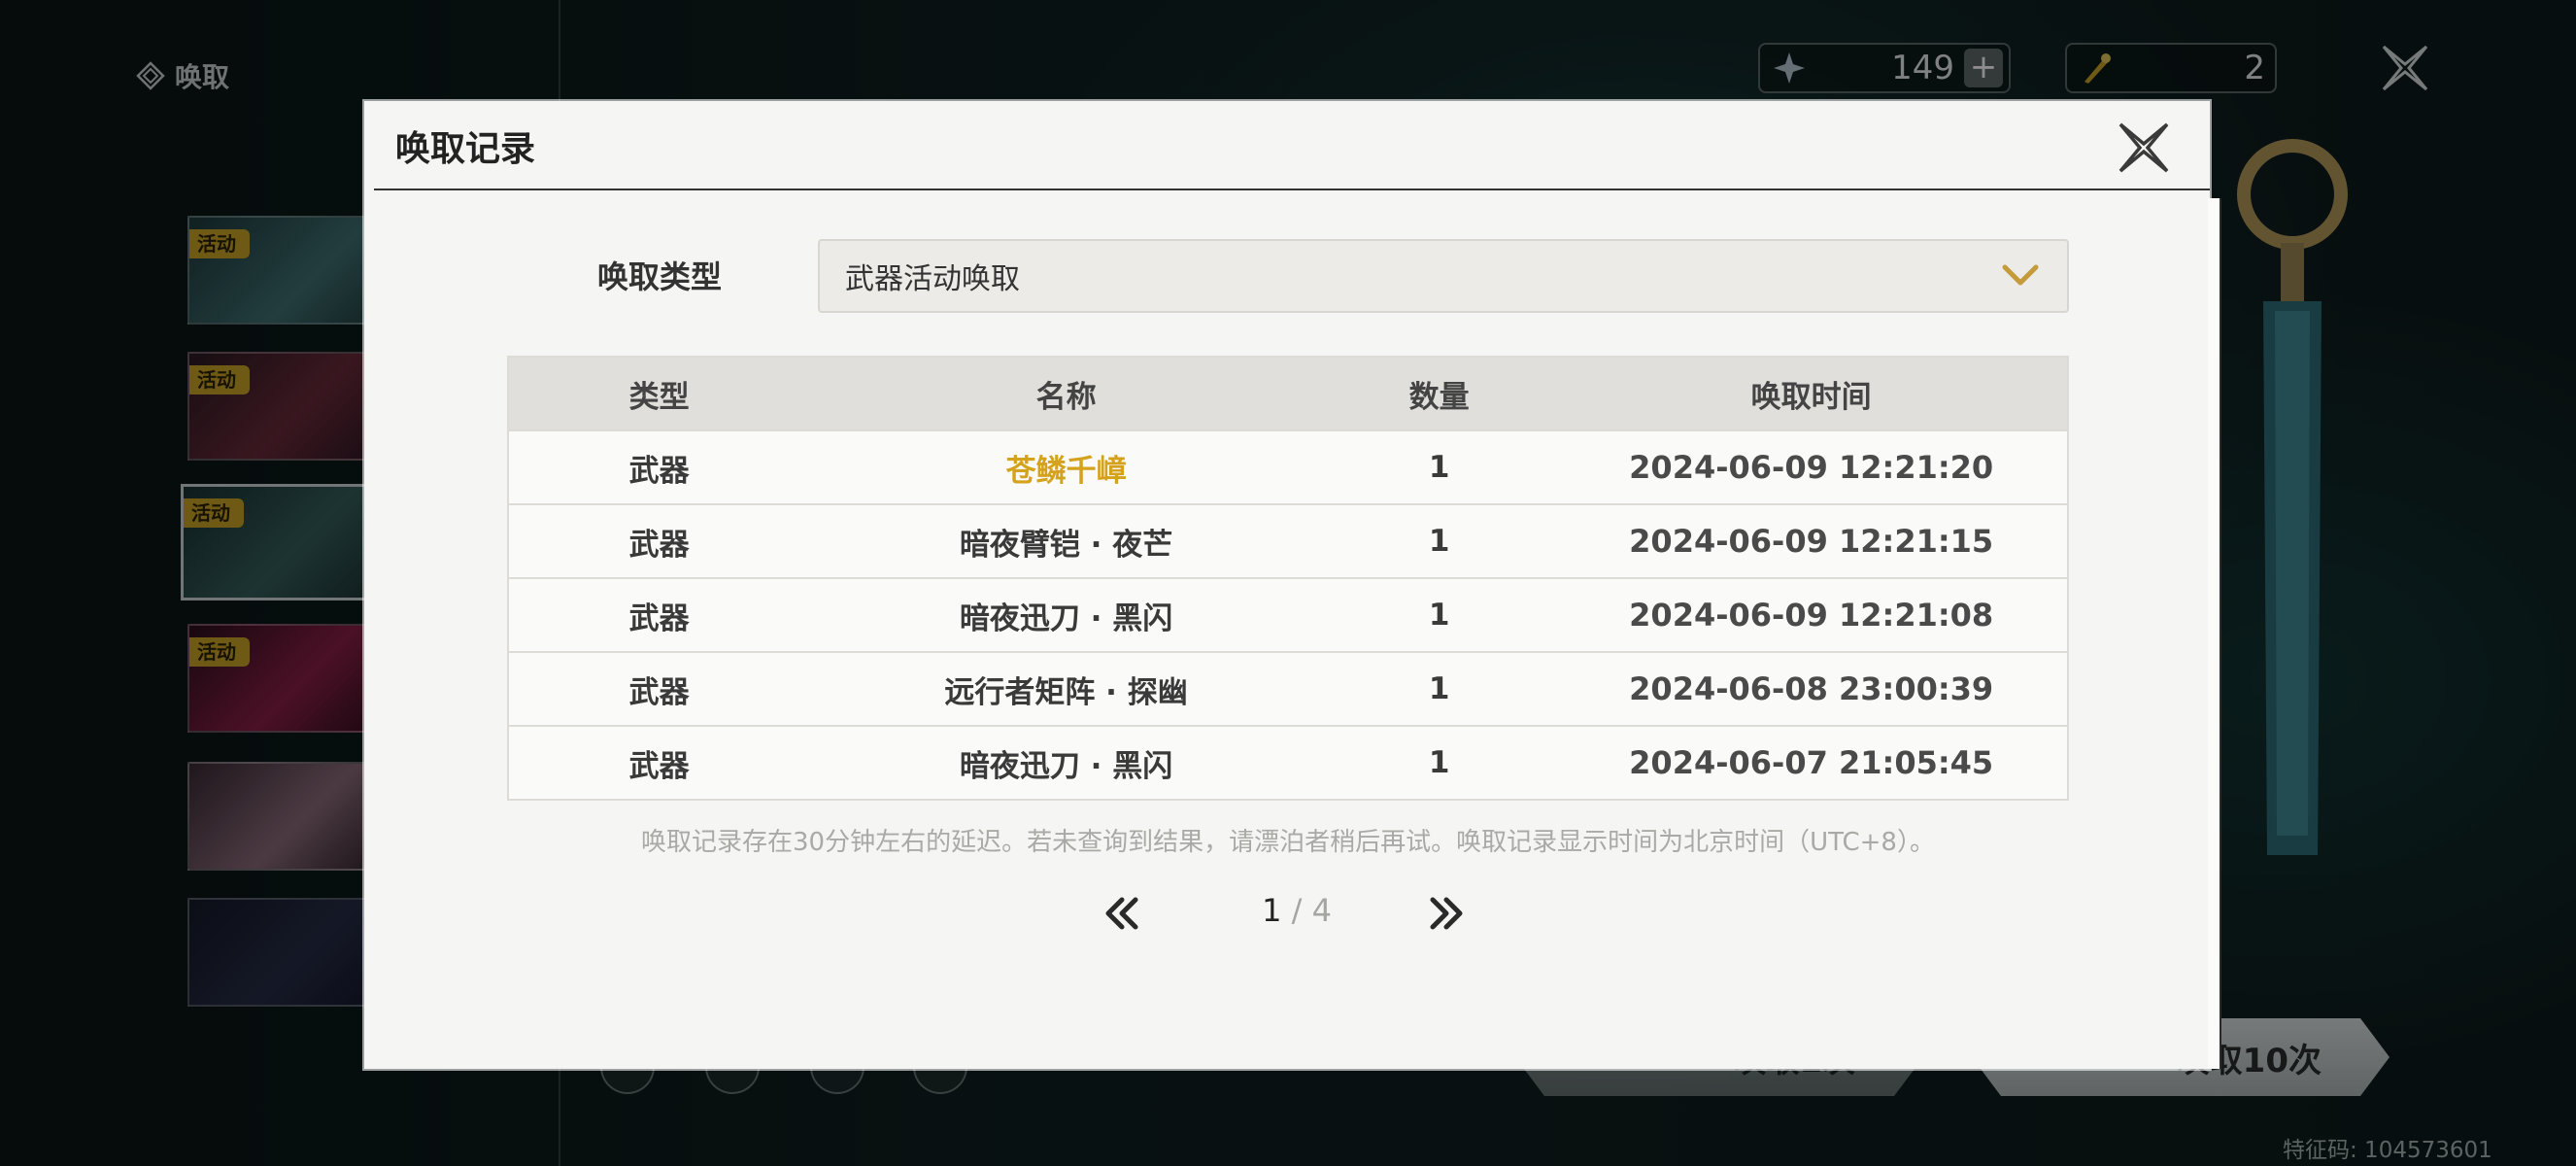  I want to click on convene-time: 2024-06-07 21:05:45, so click(1811, 762).